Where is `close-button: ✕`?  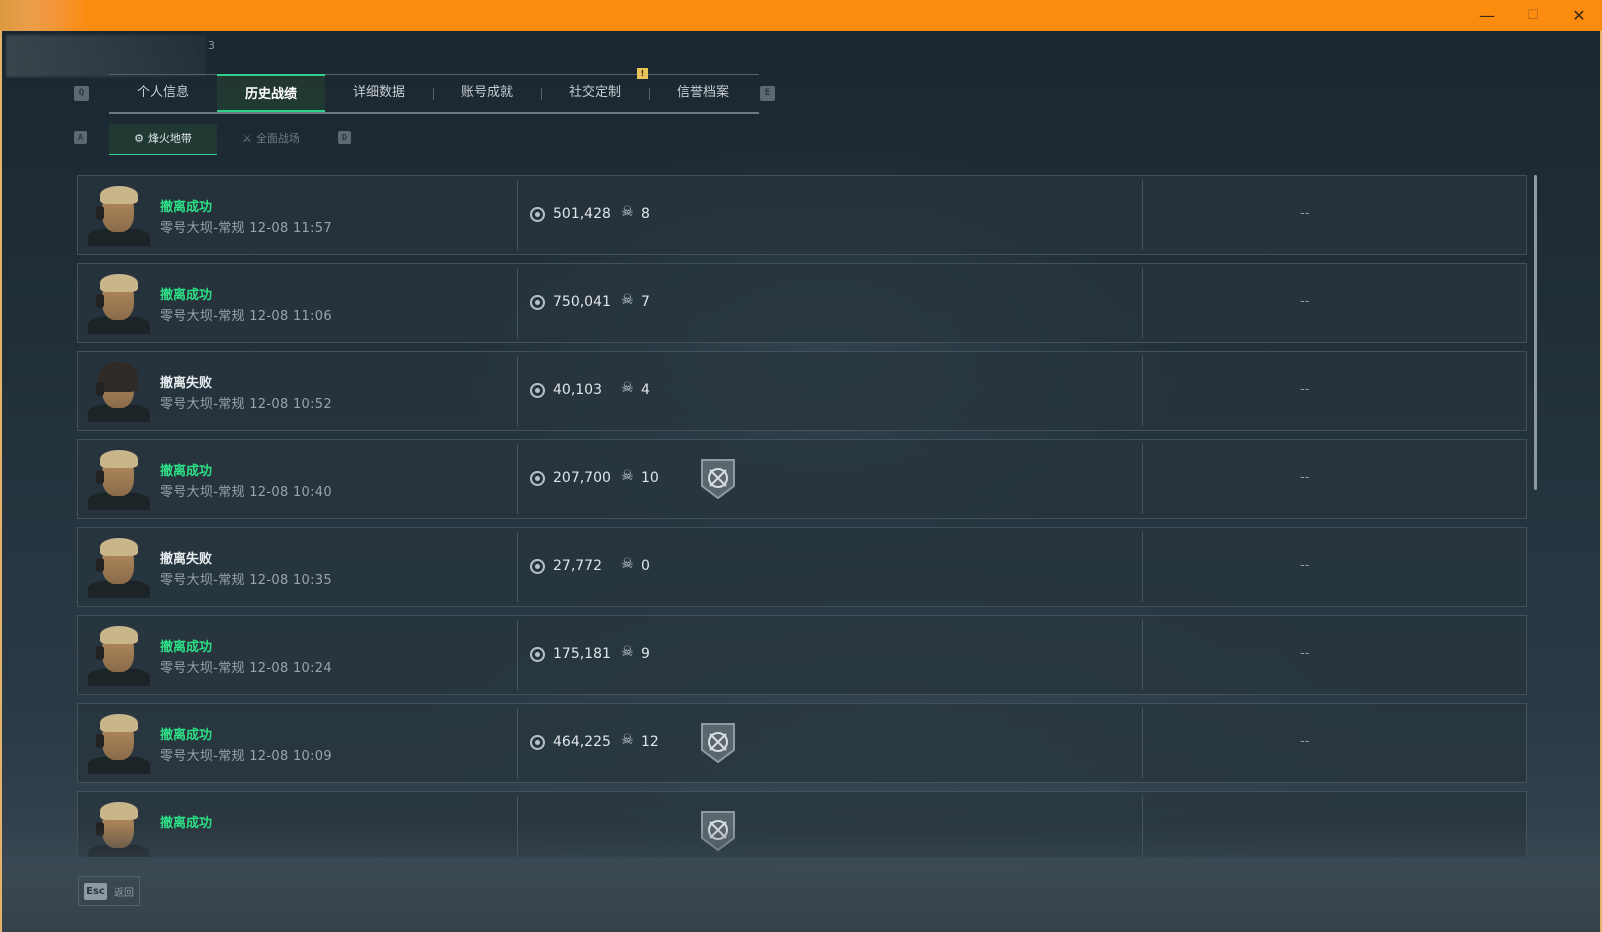
close-button: ✕ is located at coordinates (1579, 15).